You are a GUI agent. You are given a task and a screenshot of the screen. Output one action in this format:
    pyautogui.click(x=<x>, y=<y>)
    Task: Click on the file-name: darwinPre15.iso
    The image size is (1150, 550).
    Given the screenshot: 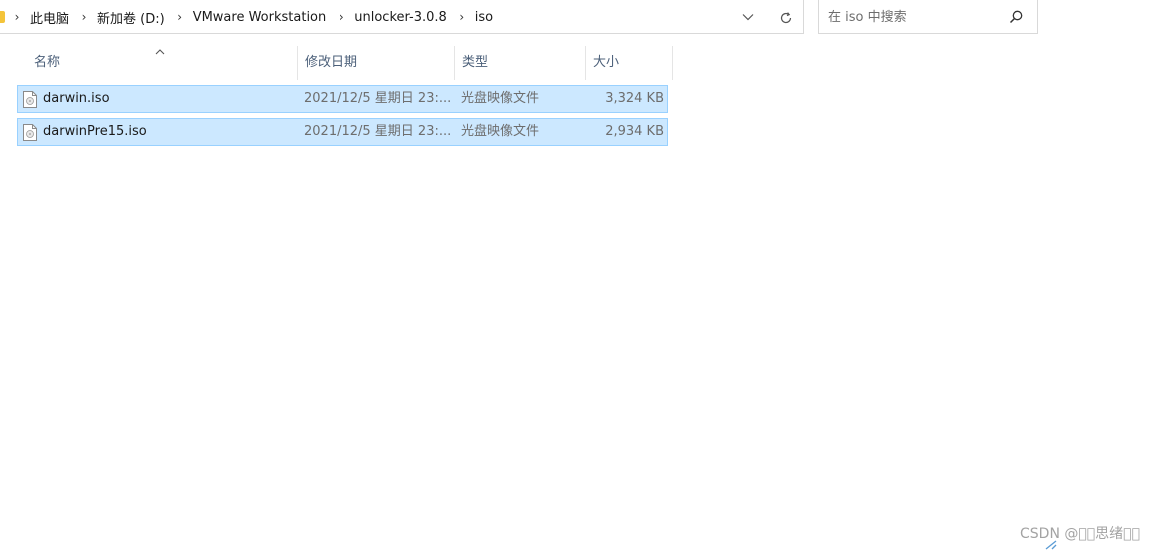 What is the action you would take?
    pyautogui.click(x=95, y=131)
    